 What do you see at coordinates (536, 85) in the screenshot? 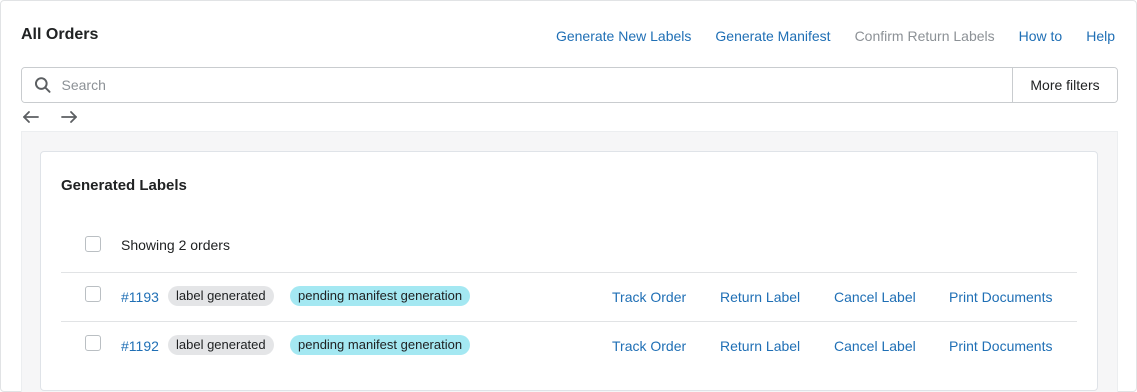
I see `search-input` at bounding box center [536, 85].